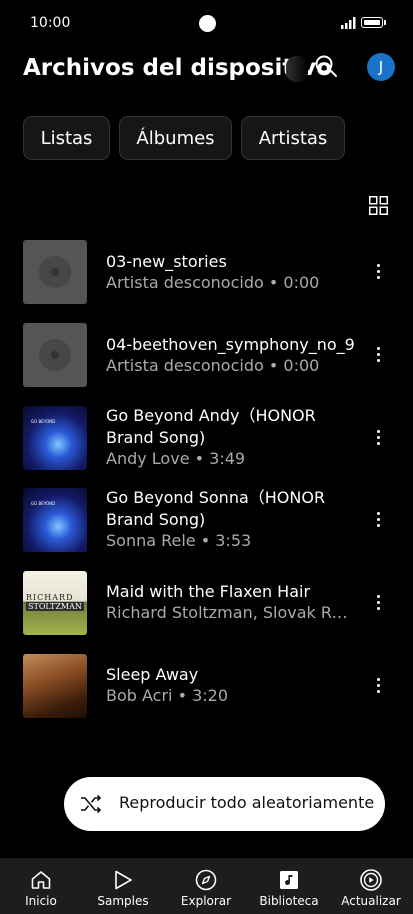  I want to click on battery-icon, so click(372, 22).